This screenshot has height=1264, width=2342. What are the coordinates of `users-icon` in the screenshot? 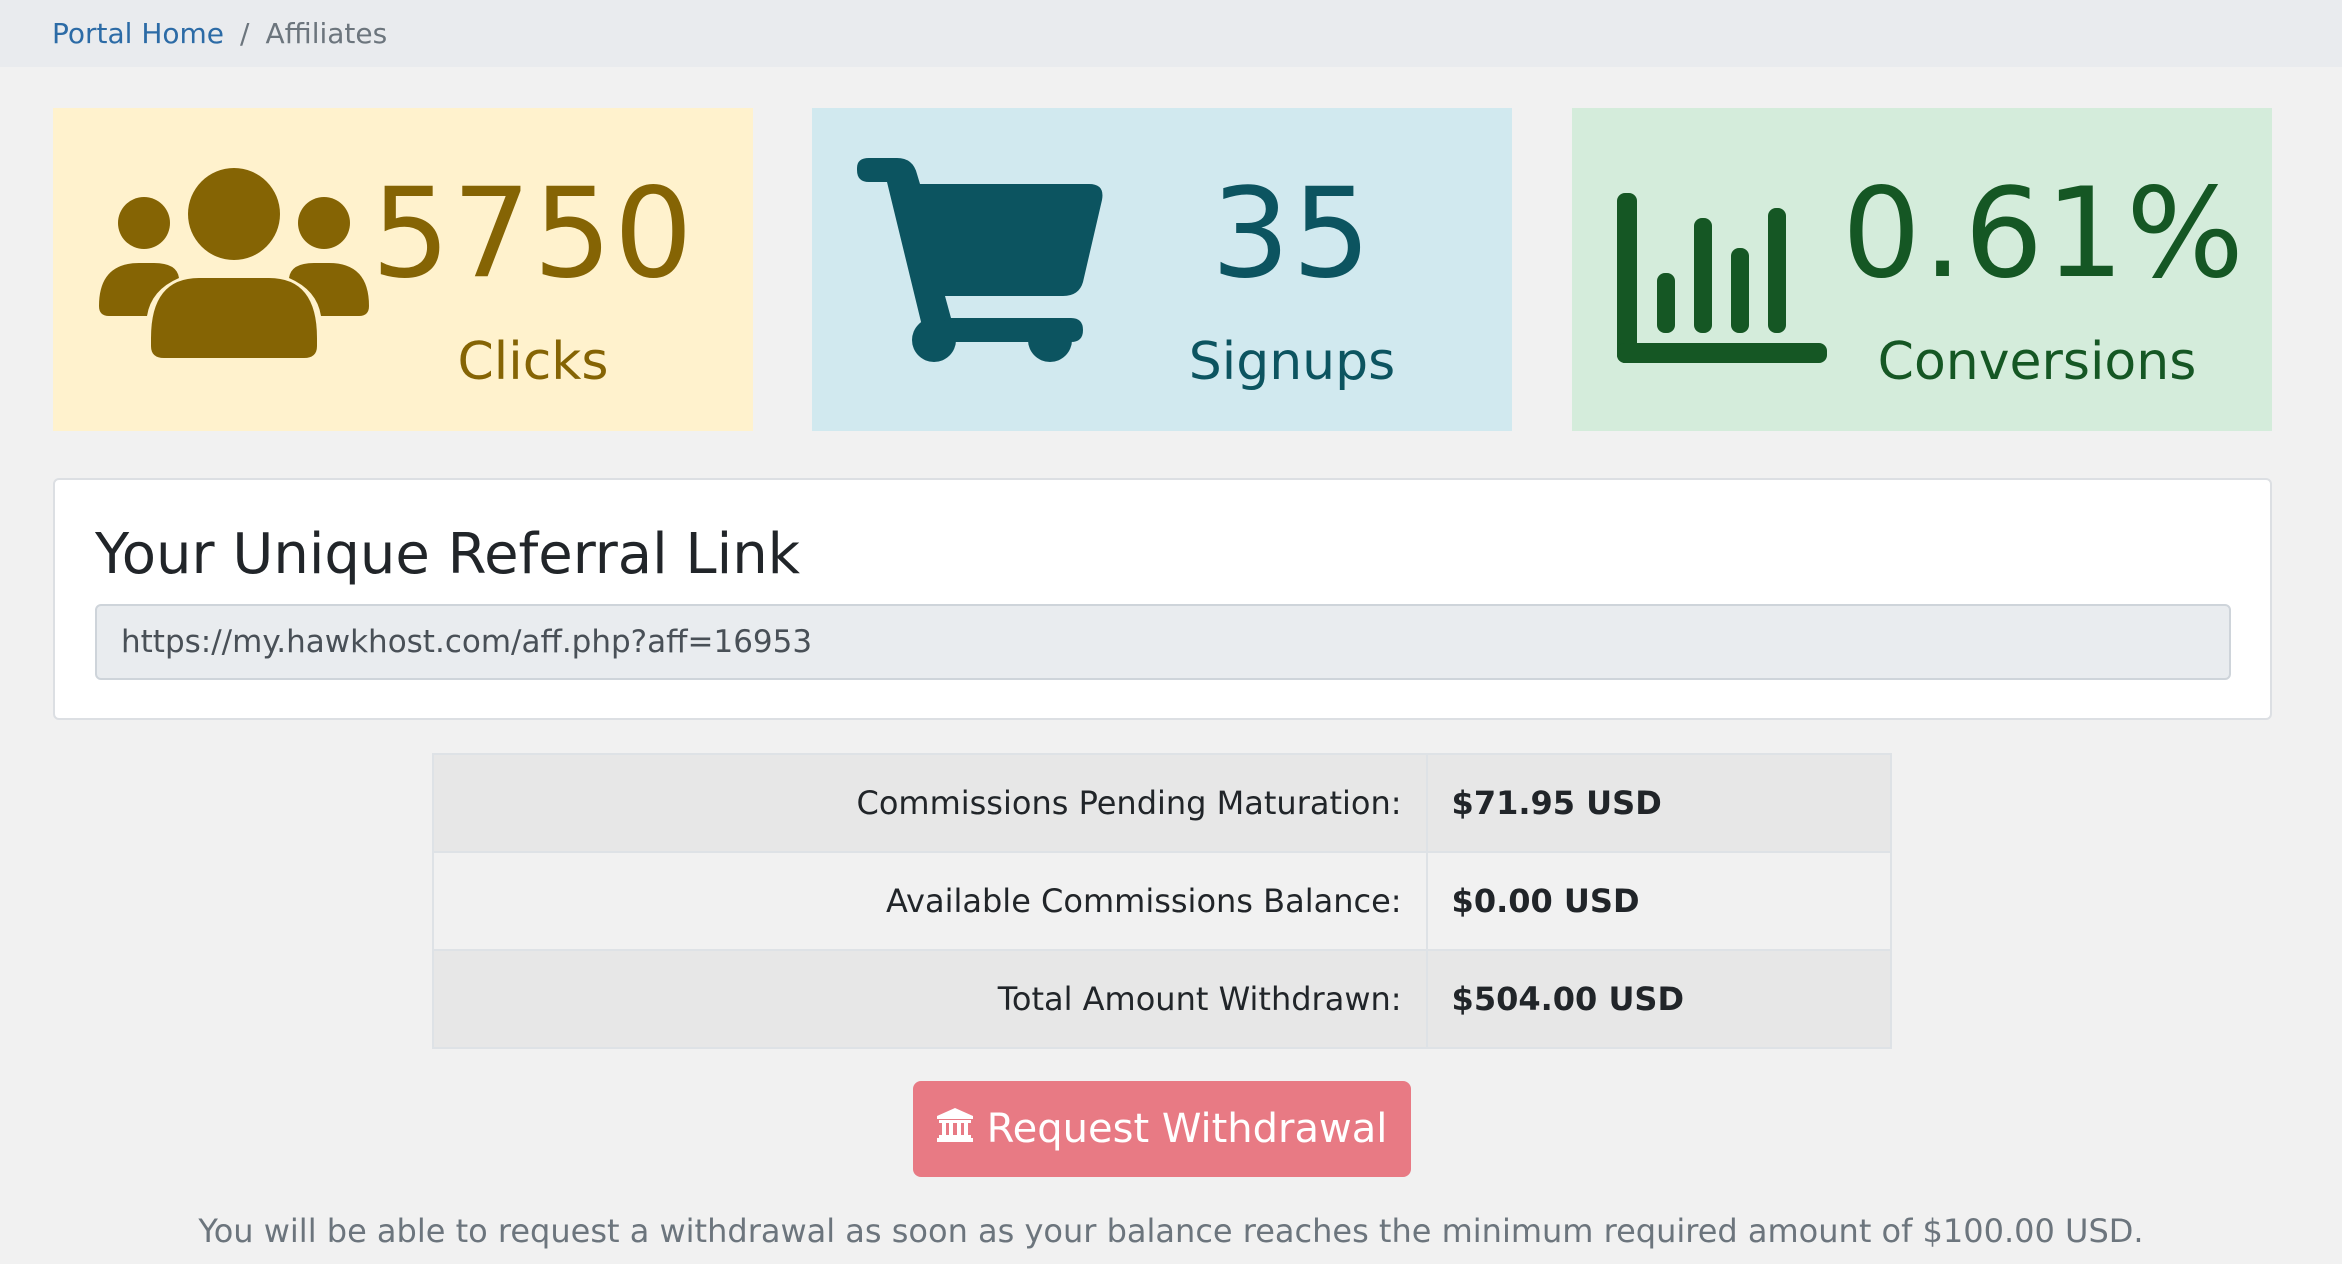 It's located at (234, 268).